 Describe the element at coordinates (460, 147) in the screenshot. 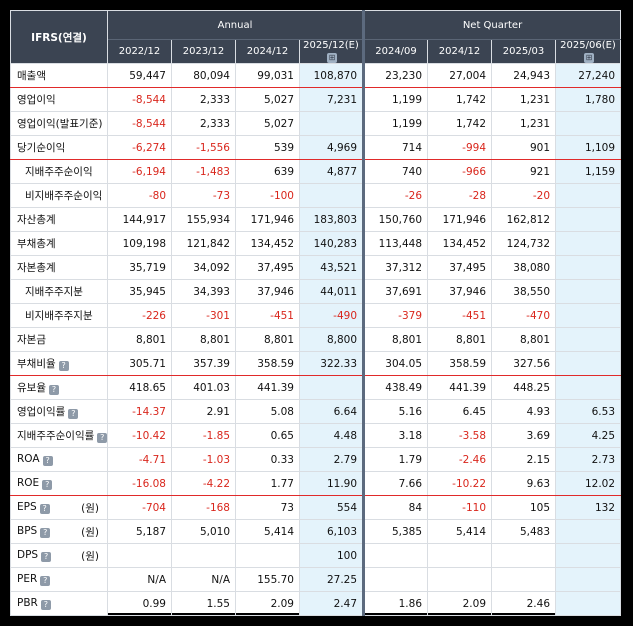

I see `value-cell: -994` at that location.